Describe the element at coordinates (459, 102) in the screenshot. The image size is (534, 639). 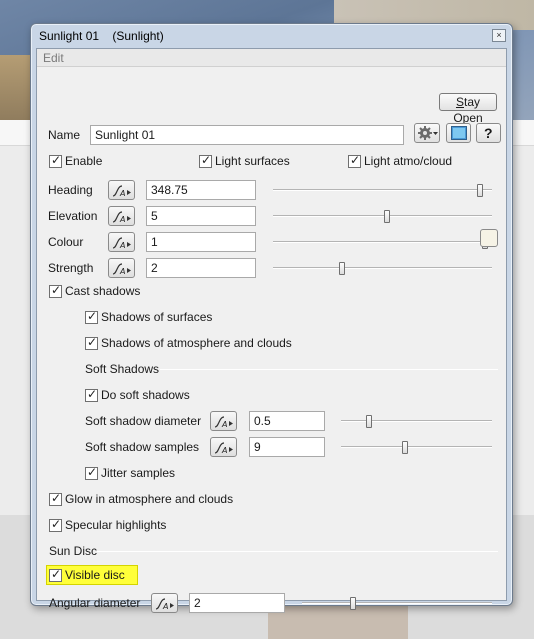
I see `stay-open-mnemonic: S` at that location.